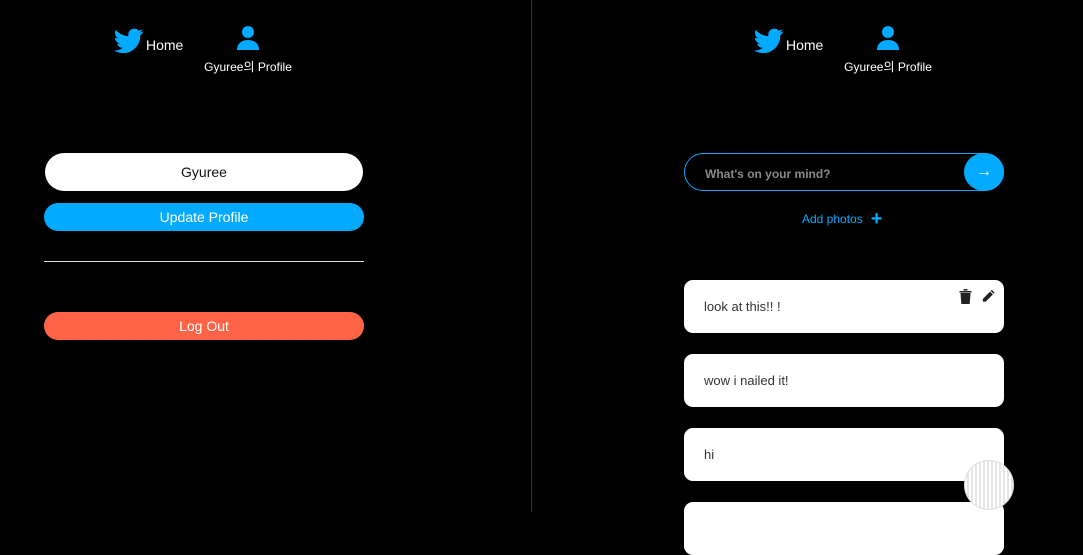 Image resolution: width=1083 pixels, height=555 pixels. What do you see at coordinates (742, 306) in the screenshot?
I see `tweet-text: look at this!! !` at bounding box center [742, 306].